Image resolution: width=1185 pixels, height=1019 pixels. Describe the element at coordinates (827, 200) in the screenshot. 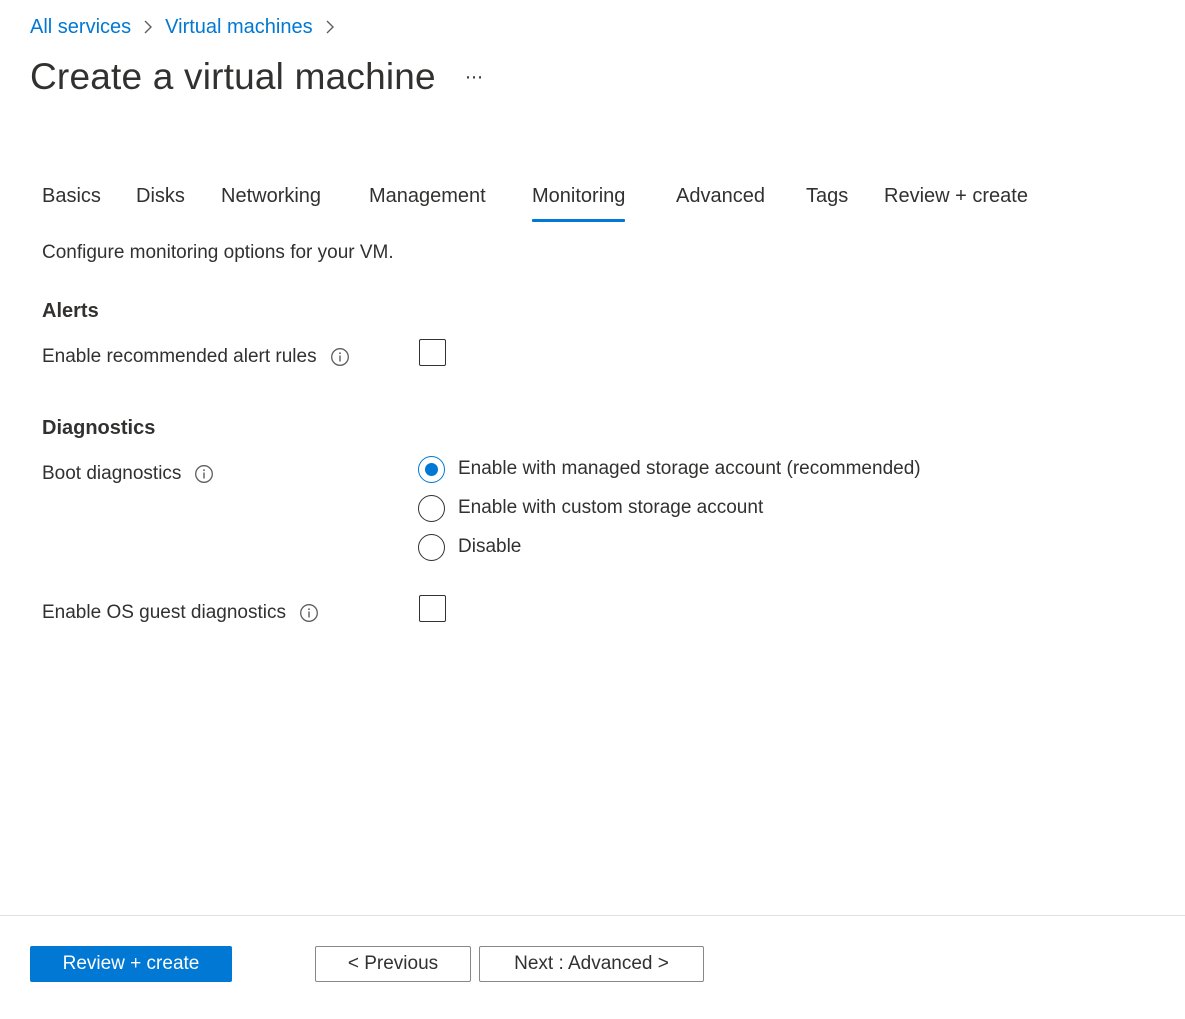

I see `tab-tags: Tags` at that location.